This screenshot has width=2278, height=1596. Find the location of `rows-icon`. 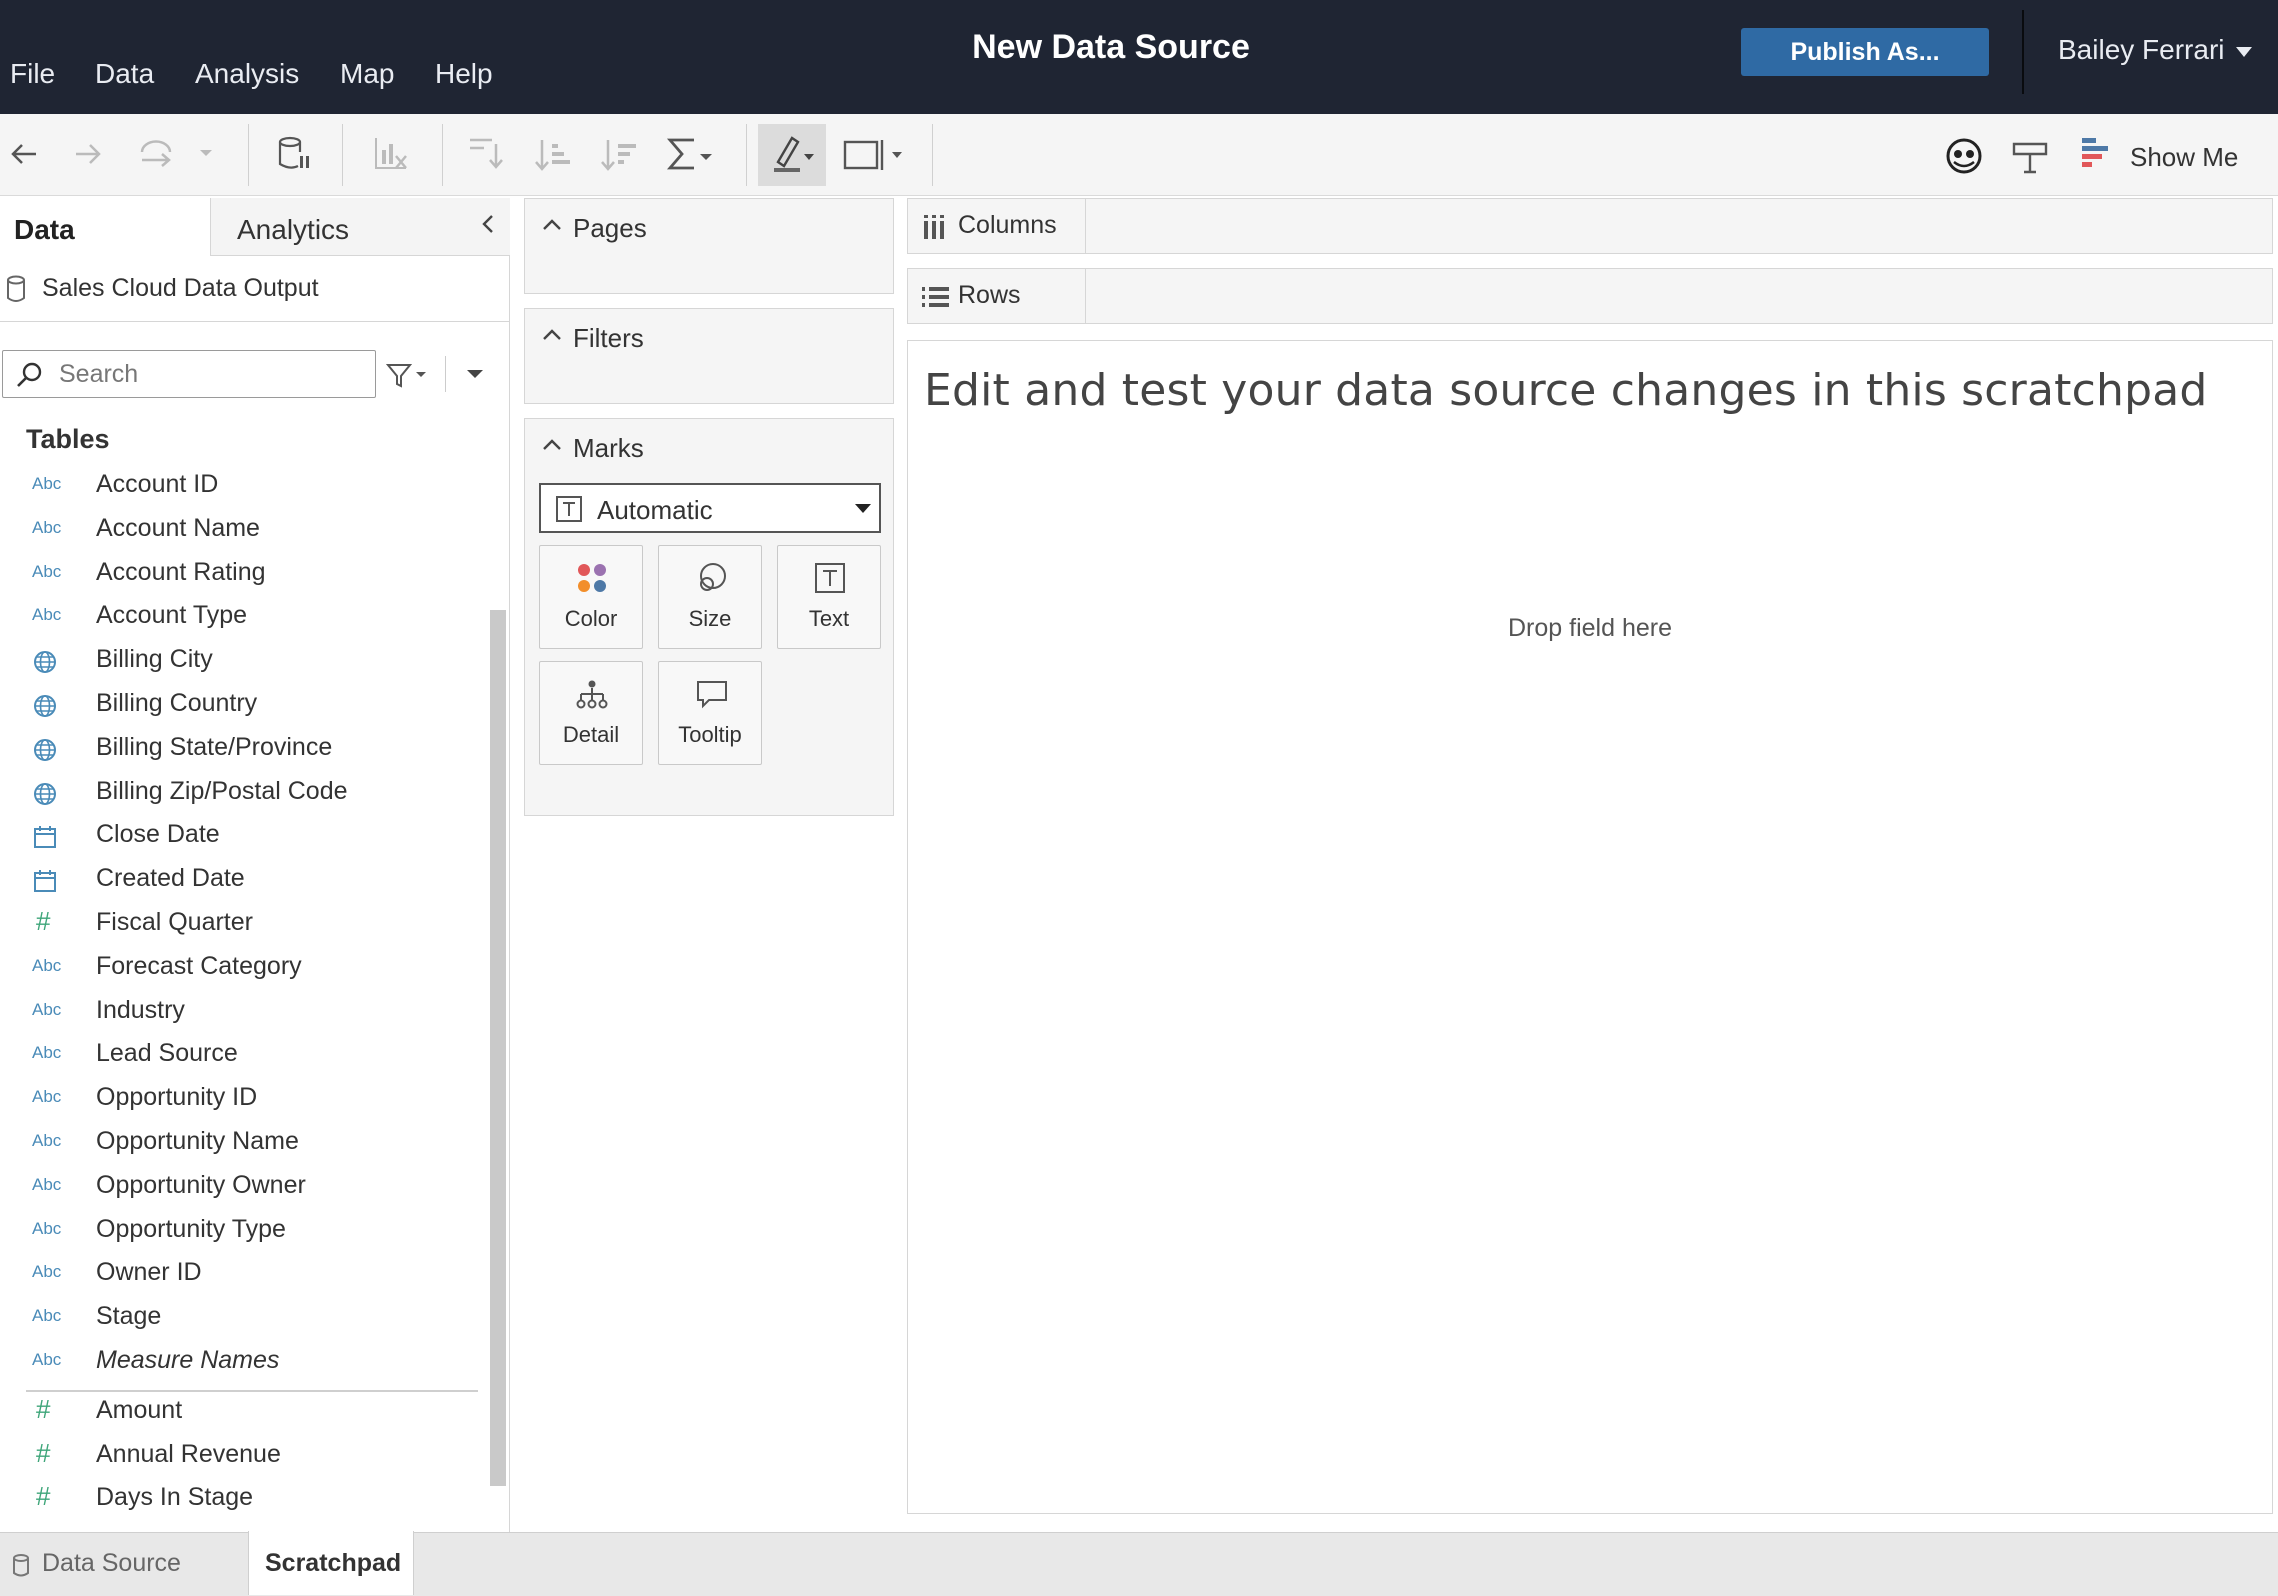

rows-icon is located at coordinates (935, 297).